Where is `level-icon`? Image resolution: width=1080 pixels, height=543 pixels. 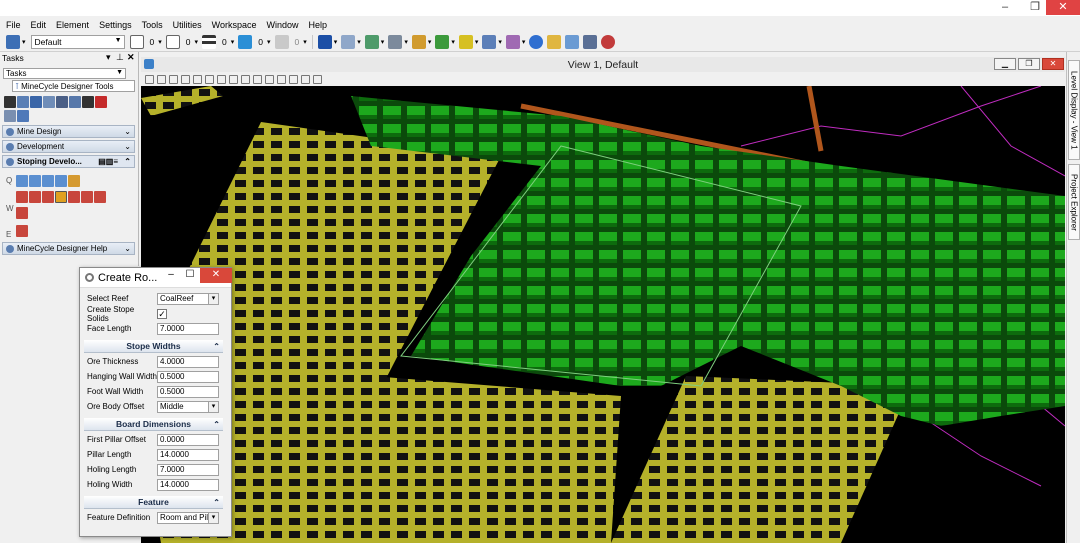
level-icon is located at coordinates (136, 42).